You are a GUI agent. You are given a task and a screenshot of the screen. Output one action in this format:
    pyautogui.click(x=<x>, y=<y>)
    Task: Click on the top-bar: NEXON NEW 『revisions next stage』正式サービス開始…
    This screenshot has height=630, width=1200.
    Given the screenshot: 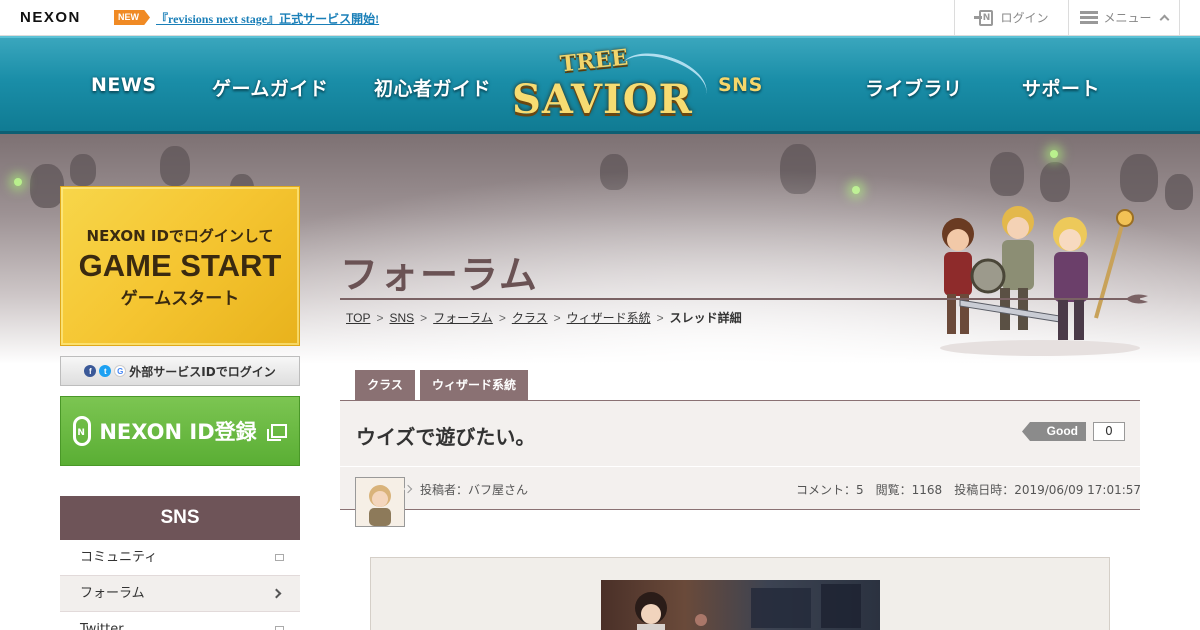 What is the action you would take?
    pyautogui.click(x=600, y=18)
    